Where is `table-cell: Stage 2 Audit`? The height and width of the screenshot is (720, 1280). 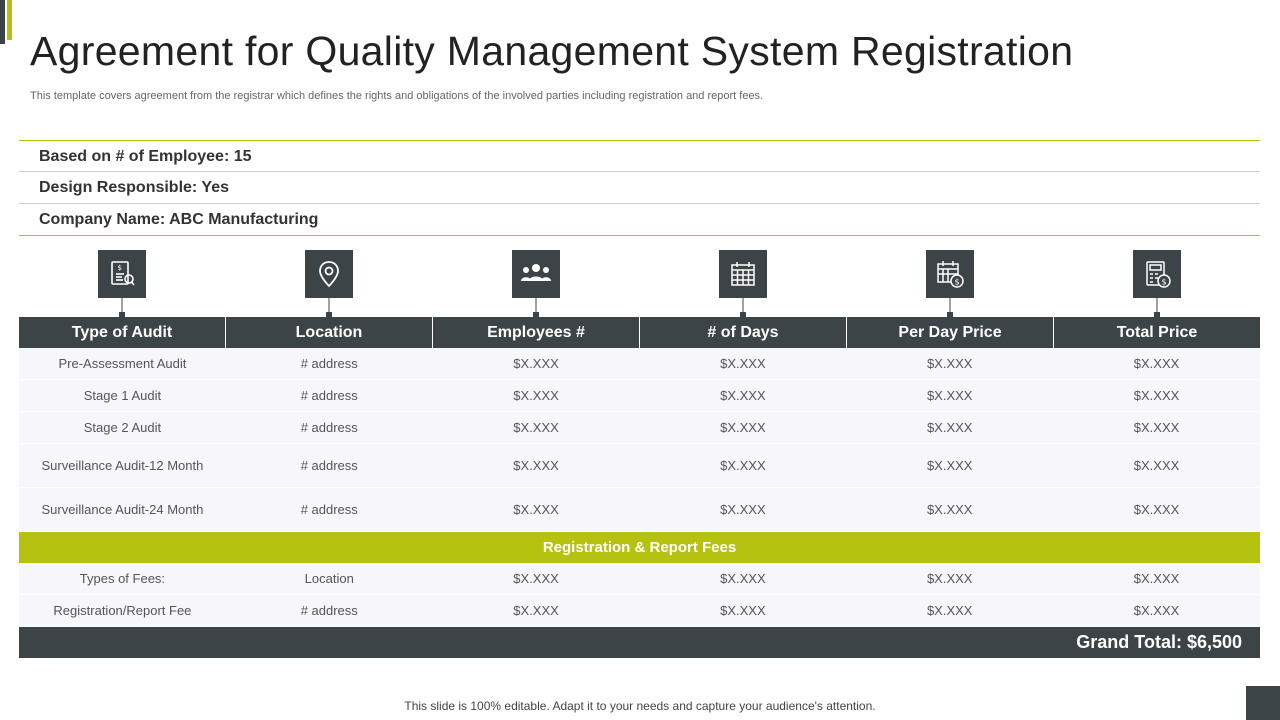
table-cell: Stage 2 Audit is located at coordinates (122, 427).